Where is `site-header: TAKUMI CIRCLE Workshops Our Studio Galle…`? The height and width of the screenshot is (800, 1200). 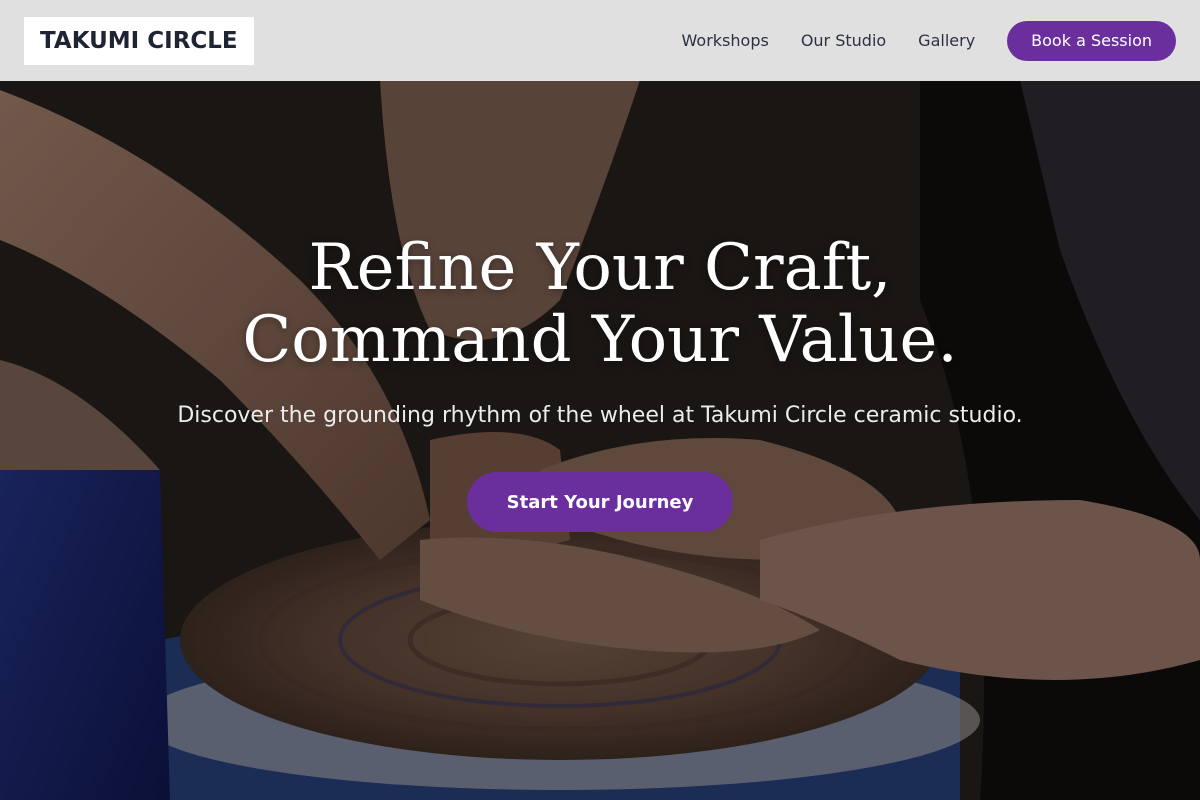 site-header: TAKUMI CIRCLE Workshops Our Studio Galle… is located at coordinates (600, 40).